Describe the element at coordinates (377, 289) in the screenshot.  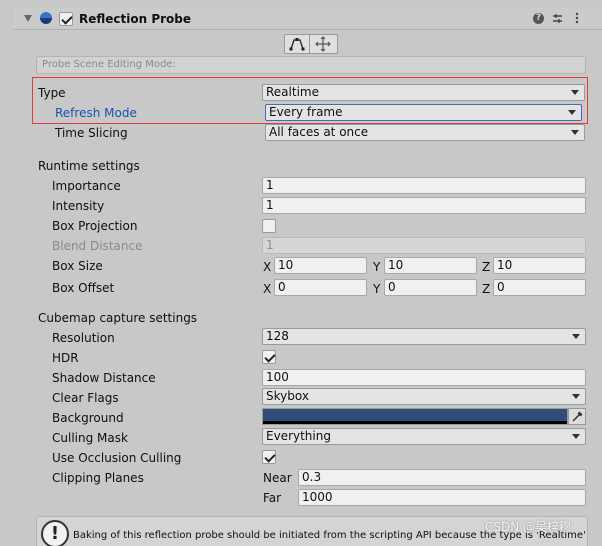
I see `box-offset-y-axis-label: Y` at that location.